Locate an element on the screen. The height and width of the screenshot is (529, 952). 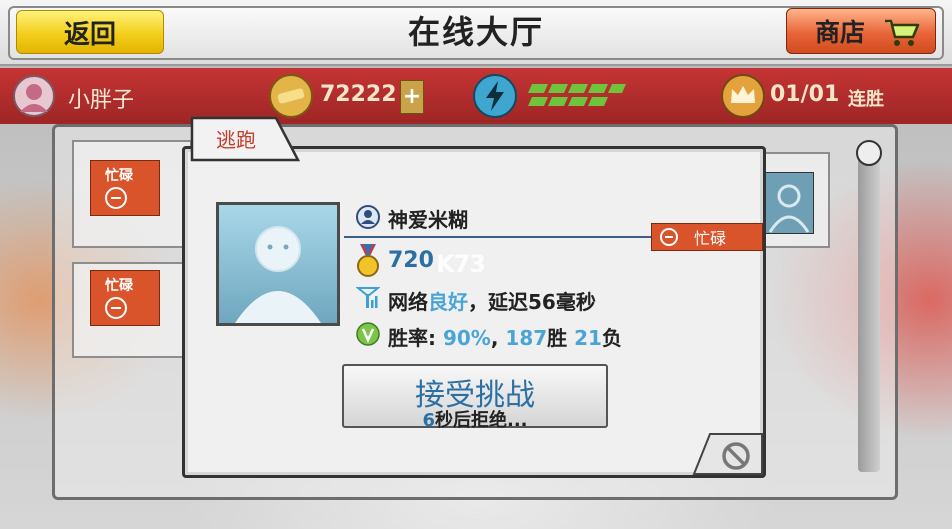
scroll-handle is located at coordinates (869, 153).